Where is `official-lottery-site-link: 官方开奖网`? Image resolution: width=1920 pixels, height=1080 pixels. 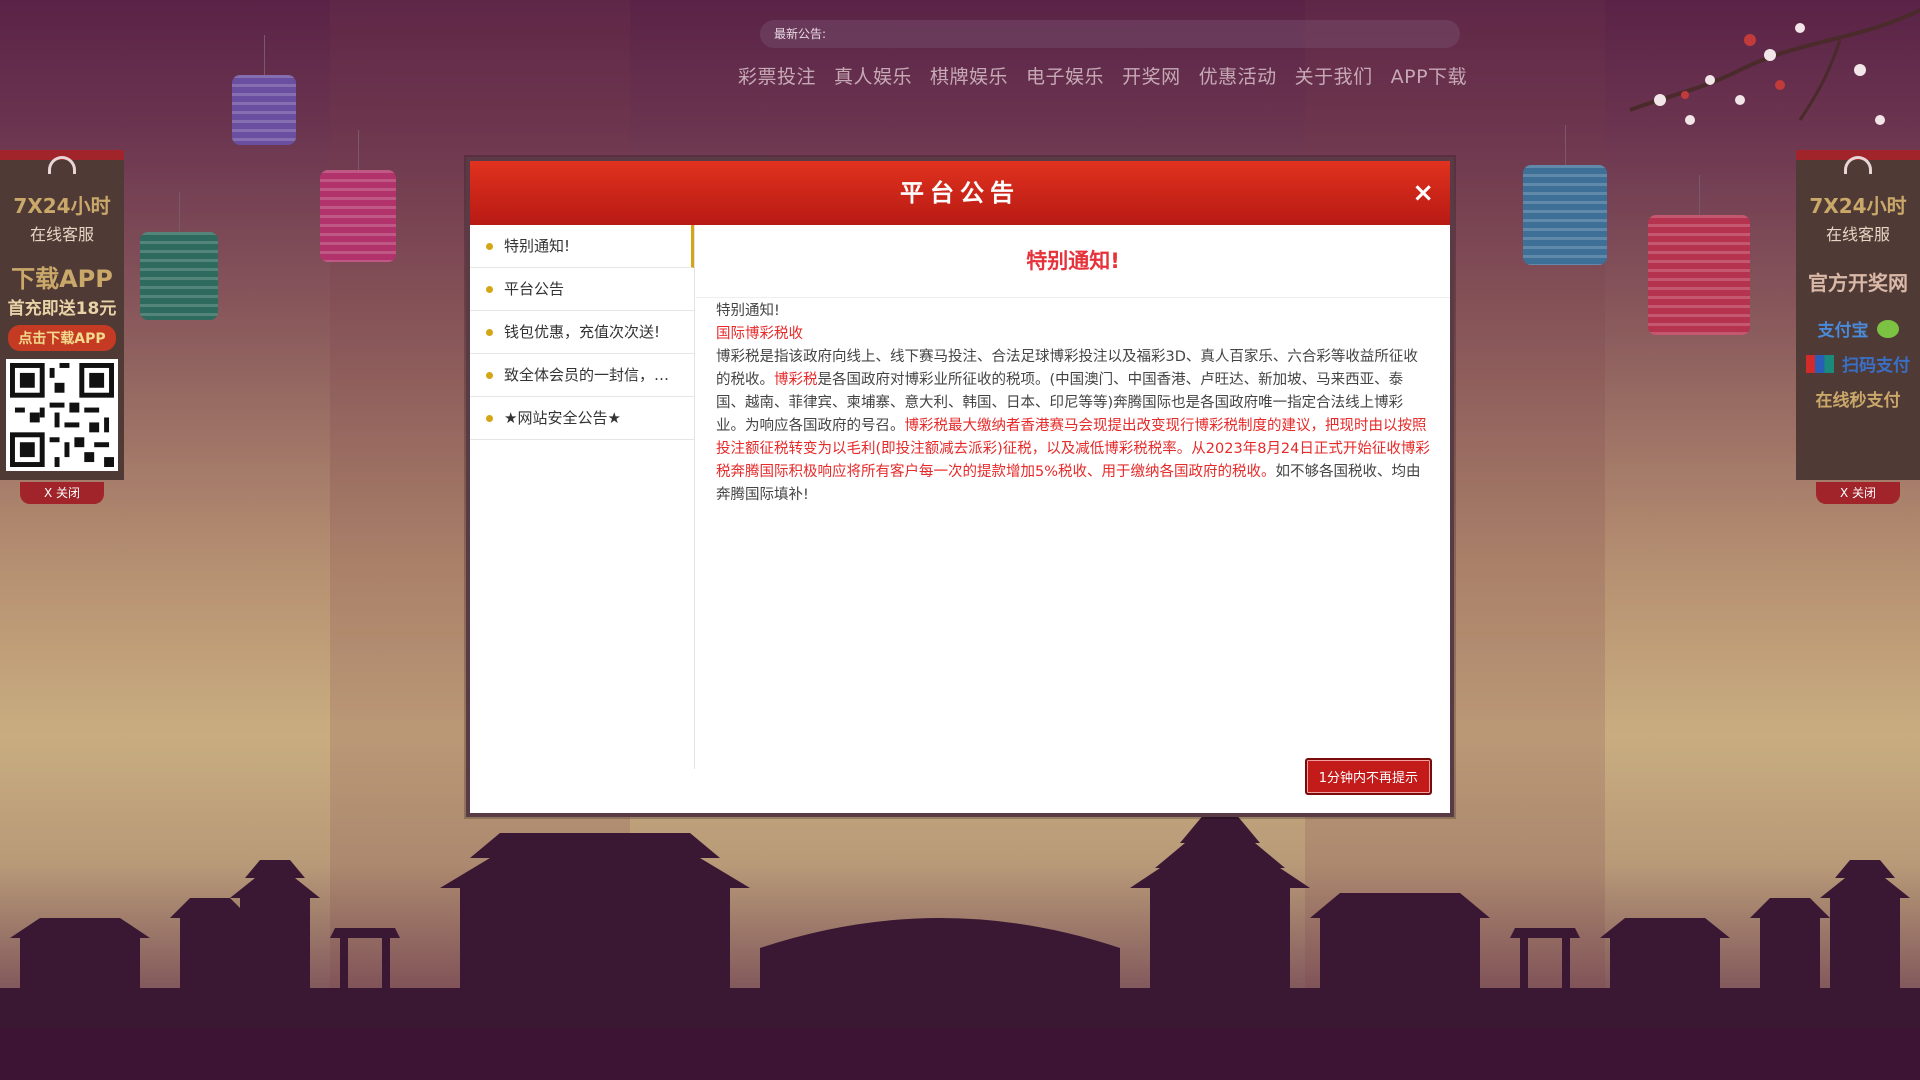
official-lottery-site-link: 官方开奖网 is located at coordinates (1858, 281).